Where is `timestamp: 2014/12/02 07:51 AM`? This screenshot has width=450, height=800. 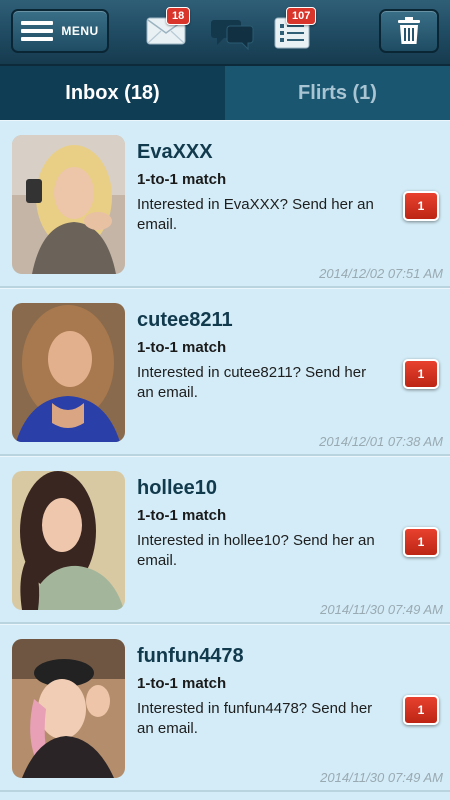
timestamp: 2014/12/02 07:51 AM is located at coordinates (381, 273).